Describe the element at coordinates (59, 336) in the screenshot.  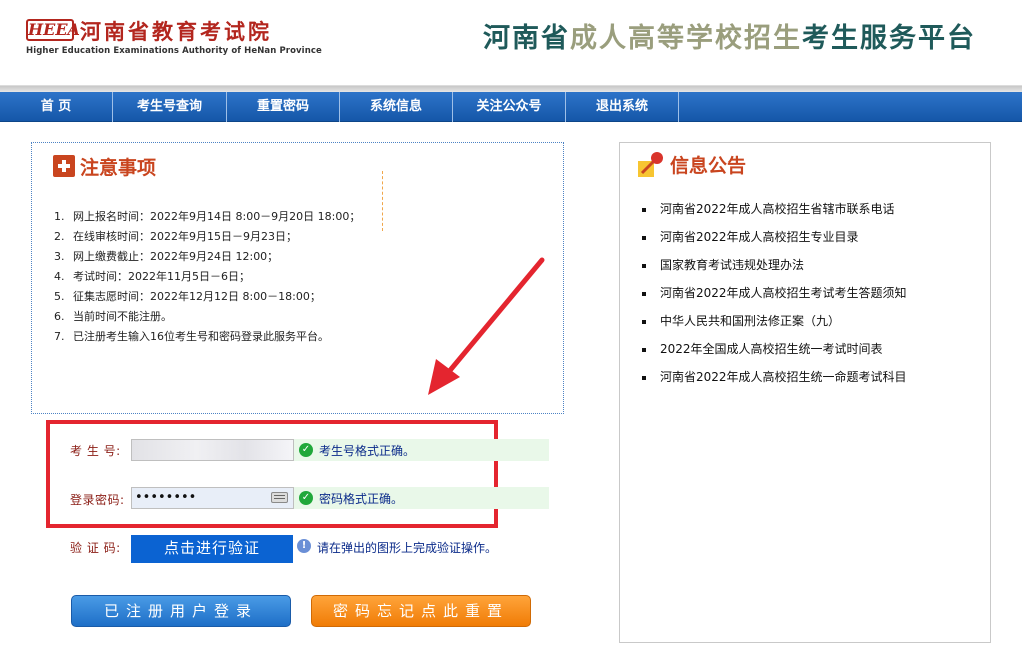
I see `notice-item-number: 7.` at that location.